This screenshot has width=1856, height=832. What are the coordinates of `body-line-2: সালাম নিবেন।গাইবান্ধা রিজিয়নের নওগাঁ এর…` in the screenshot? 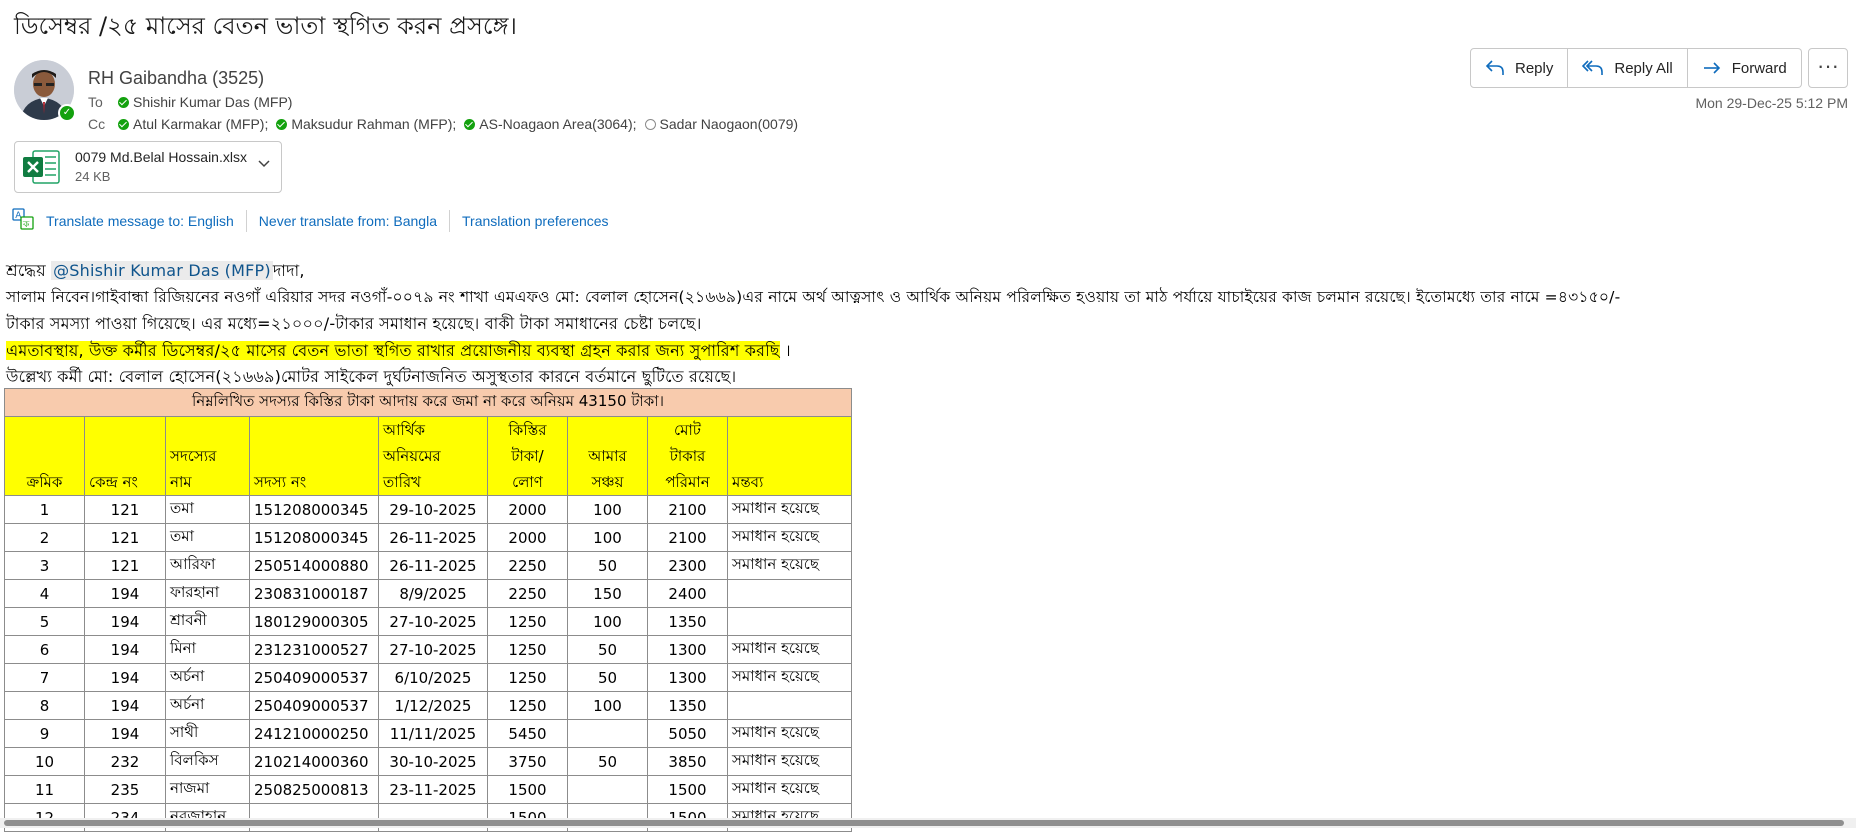 It's located at (813, 297).